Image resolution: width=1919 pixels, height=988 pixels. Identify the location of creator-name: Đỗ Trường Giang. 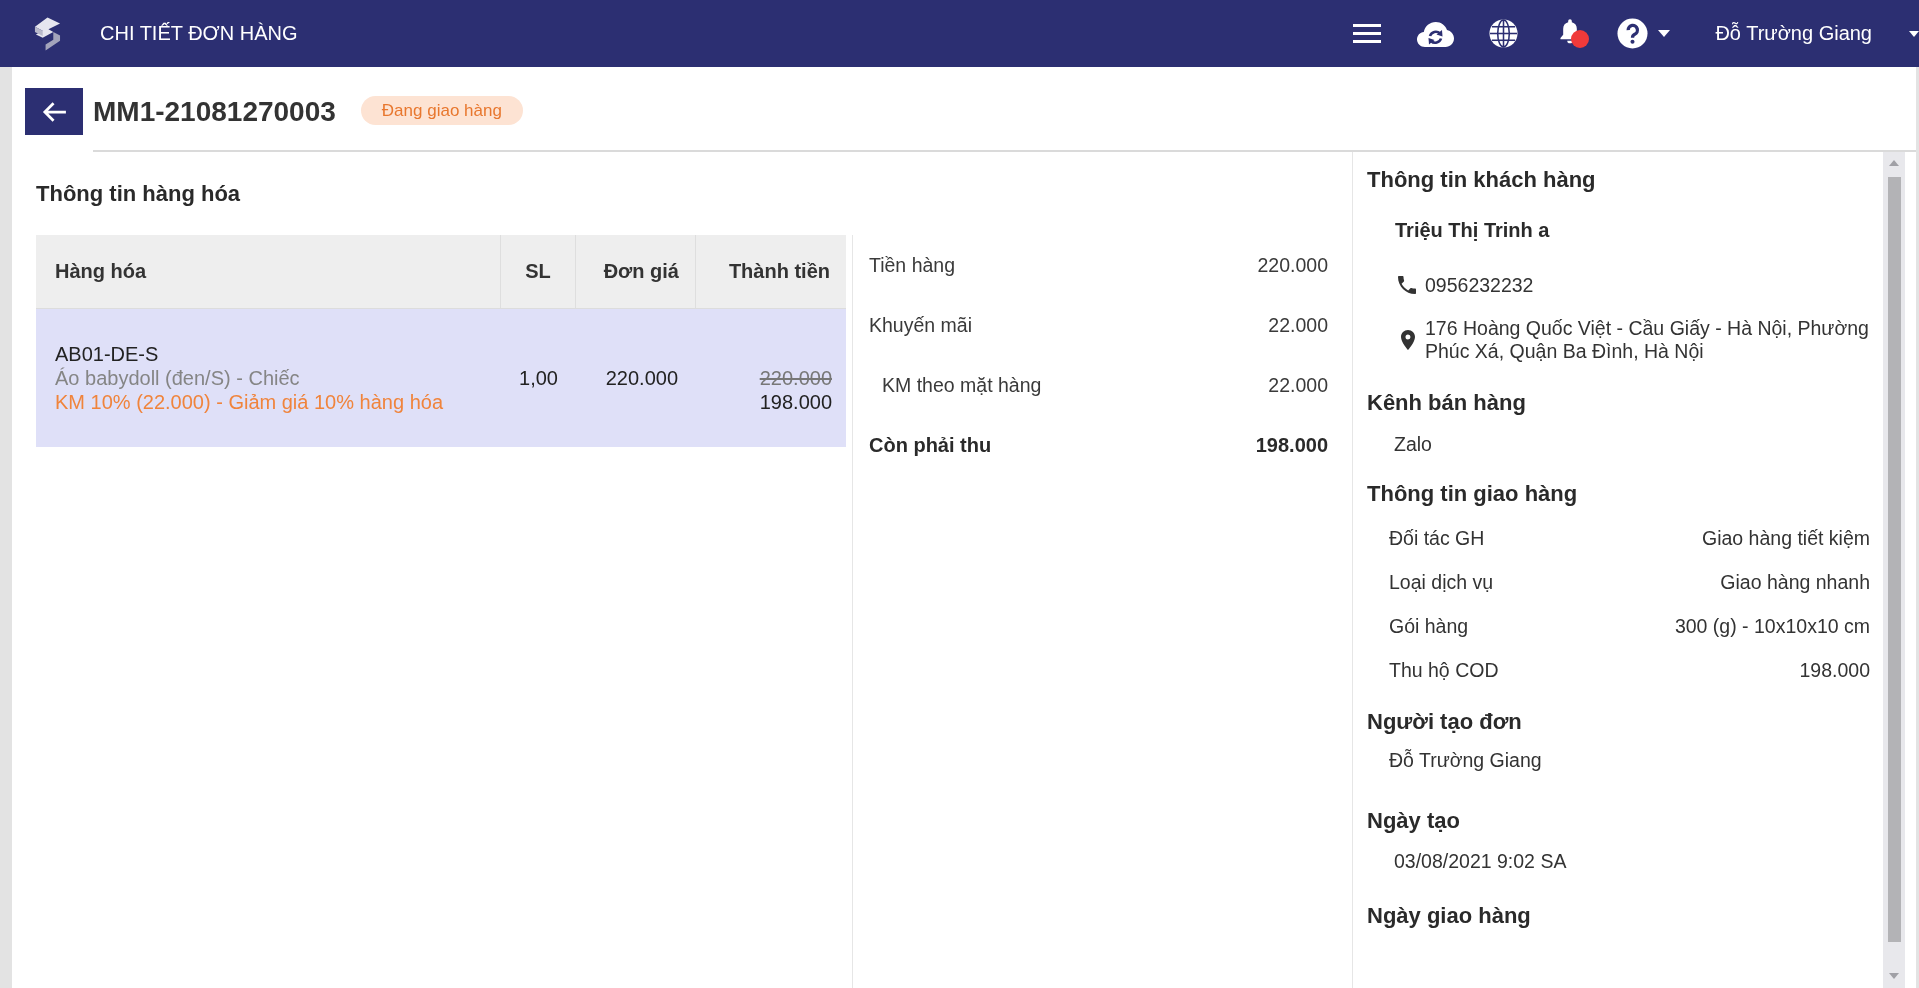
(1466, 760).